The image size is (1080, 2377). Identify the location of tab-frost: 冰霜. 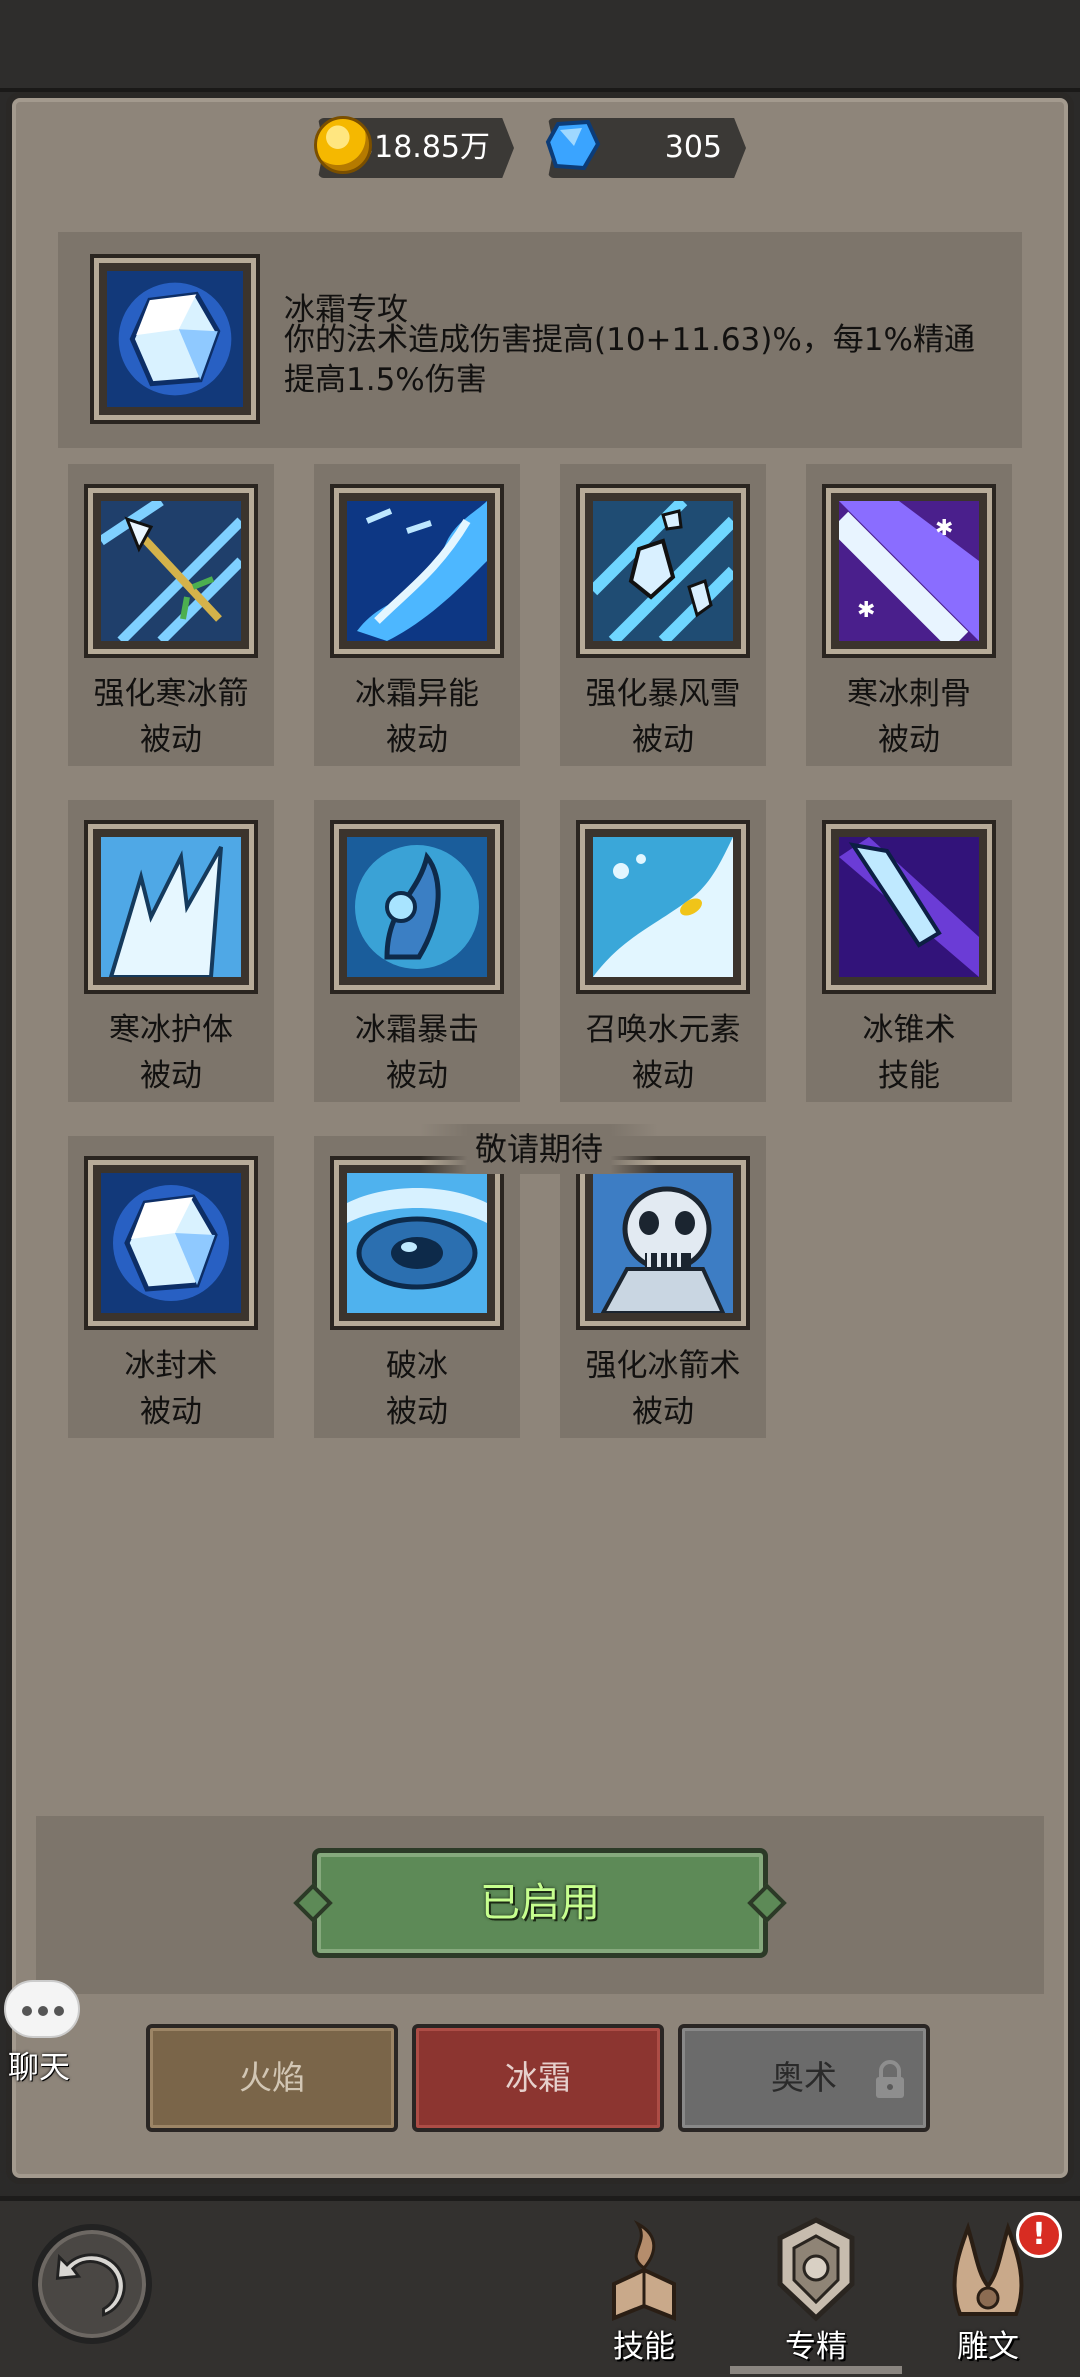
(538, 2078).